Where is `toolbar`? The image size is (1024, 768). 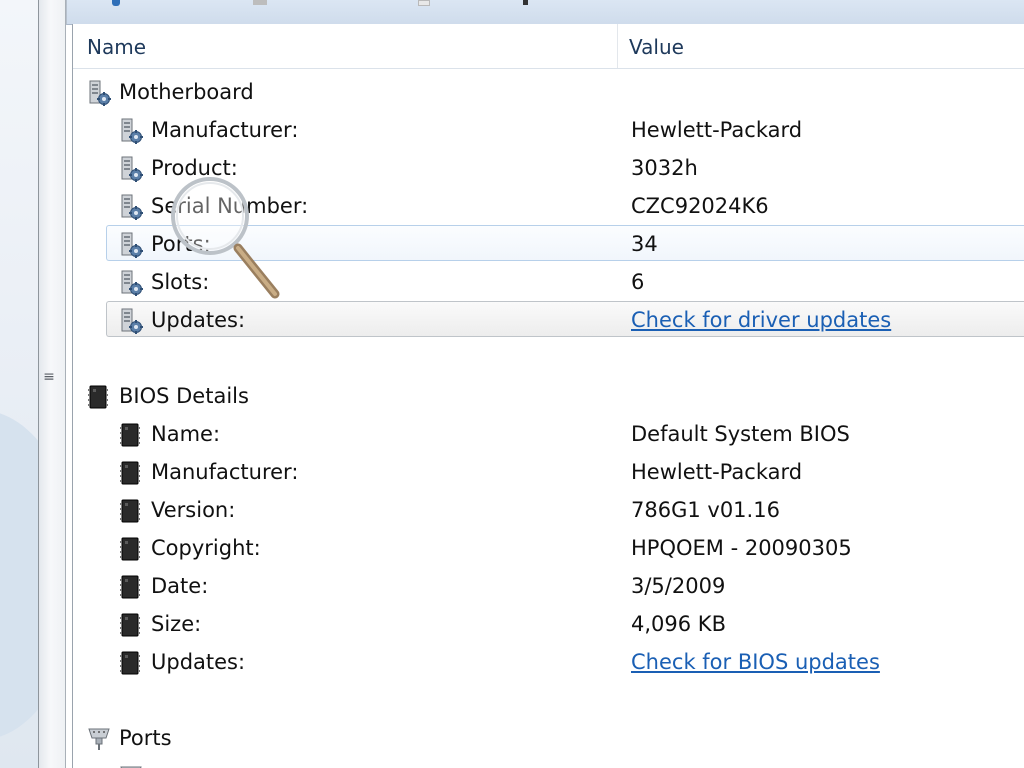 toolbar is located at coordinates (545, 12).